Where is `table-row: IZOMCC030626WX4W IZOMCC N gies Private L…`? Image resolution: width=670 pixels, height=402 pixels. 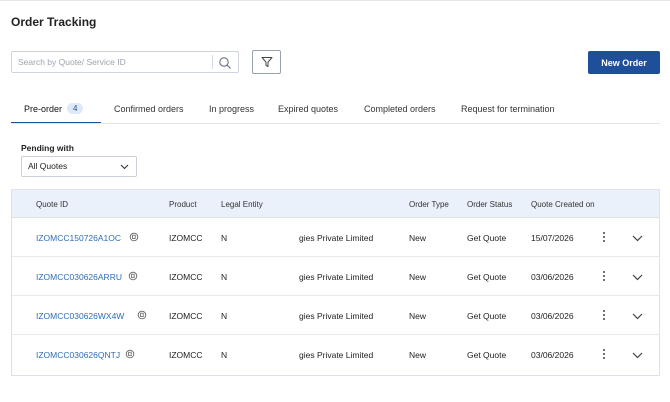 table-row: IZOMCC030626WX4W IZOMCC N gies Private L… is located at coordinates (335, 315).